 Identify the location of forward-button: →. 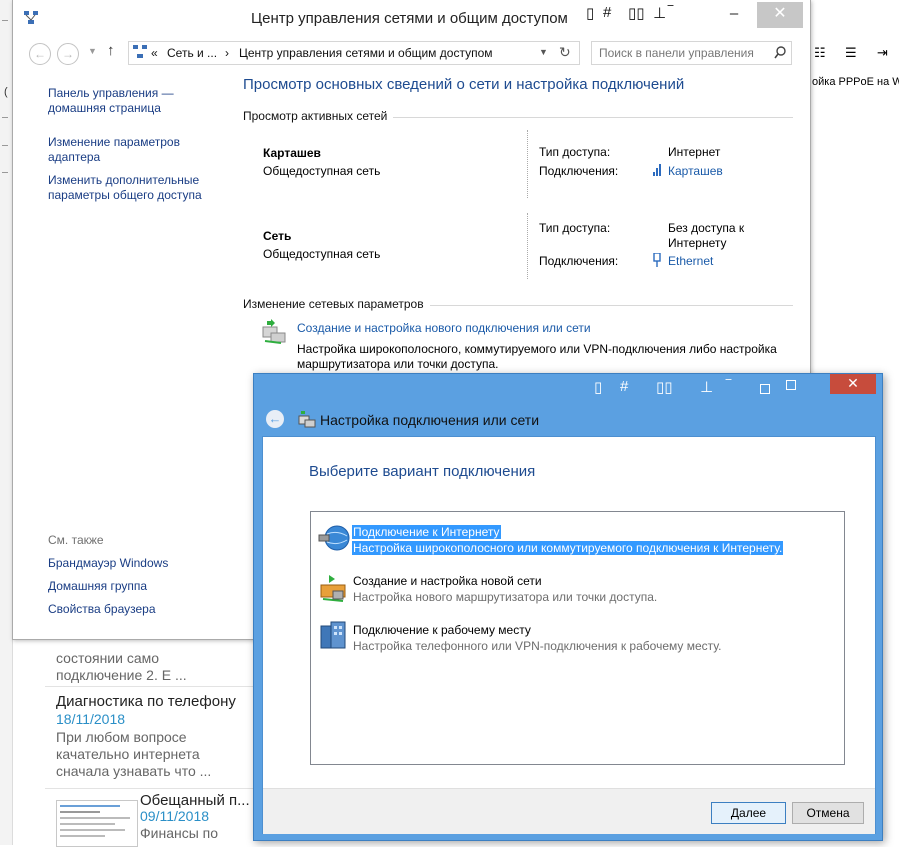
(68, 54).